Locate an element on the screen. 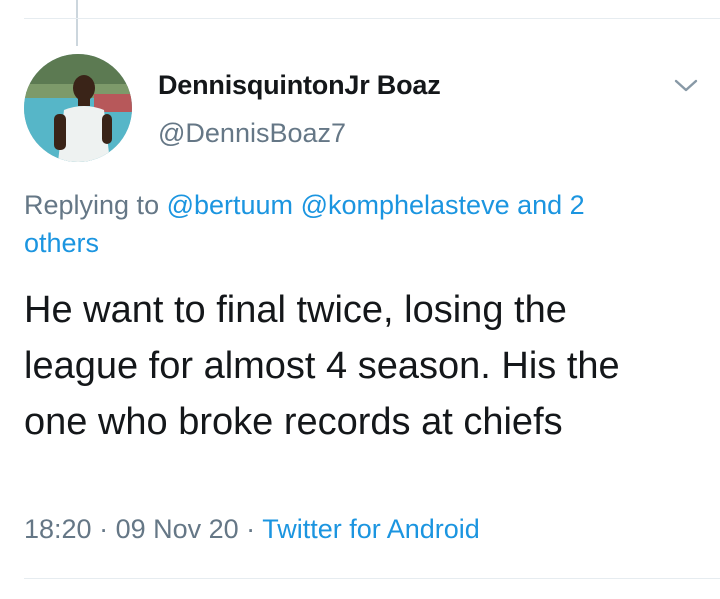 This screenshot has height=599, width=720. tweet-metadata: 18:20 · 09 Nov 20 · Twitter for Android is located at coordinates (252, 529).